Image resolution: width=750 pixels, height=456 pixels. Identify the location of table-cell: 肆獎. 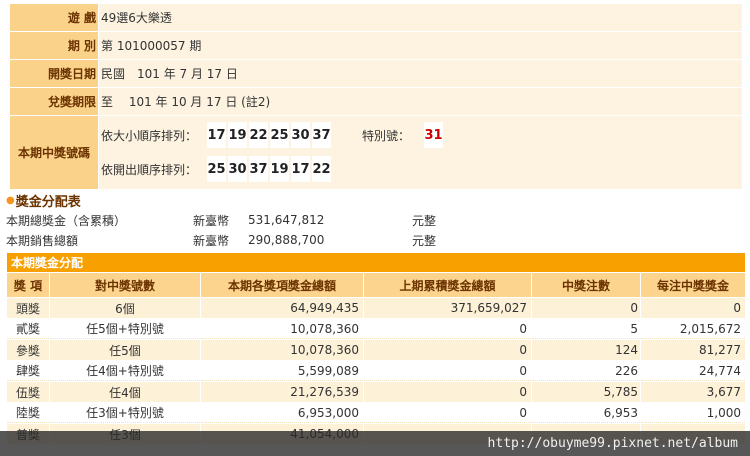
(28, 371).